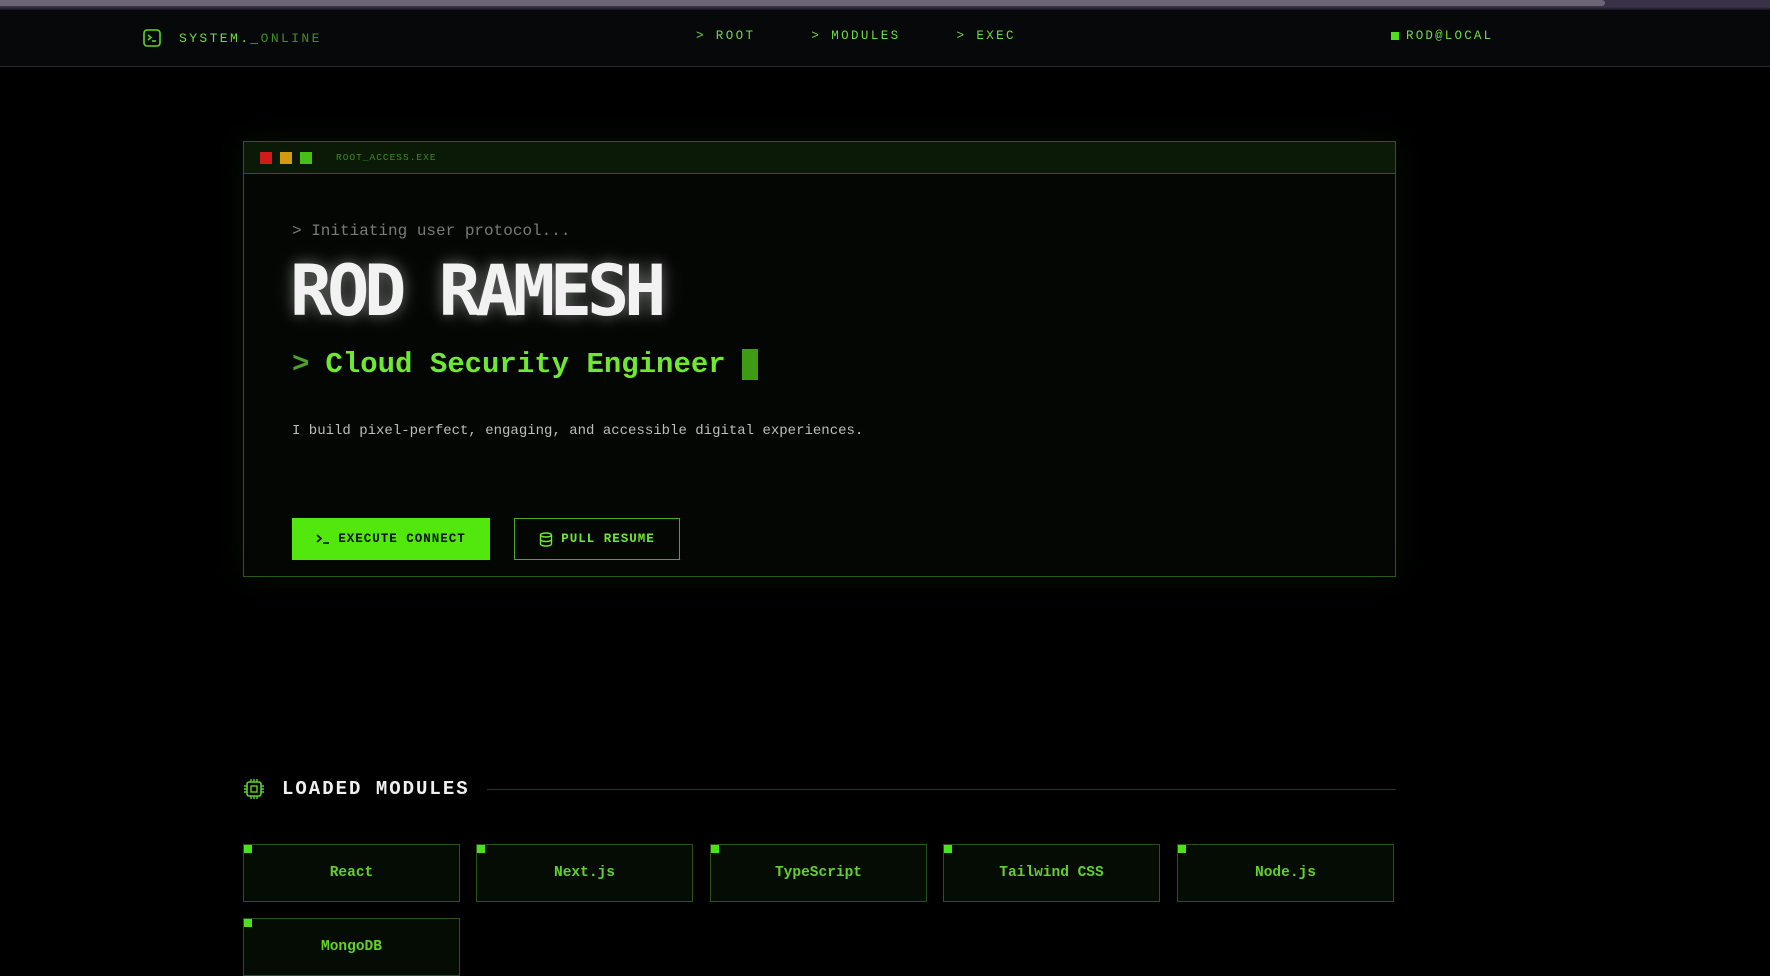  What do you see at coordinates (819, 158) in the screenshot?
I see `terminal-title-bar: ROOT_ACCESS.EXE` at bounding box center [819, 158].